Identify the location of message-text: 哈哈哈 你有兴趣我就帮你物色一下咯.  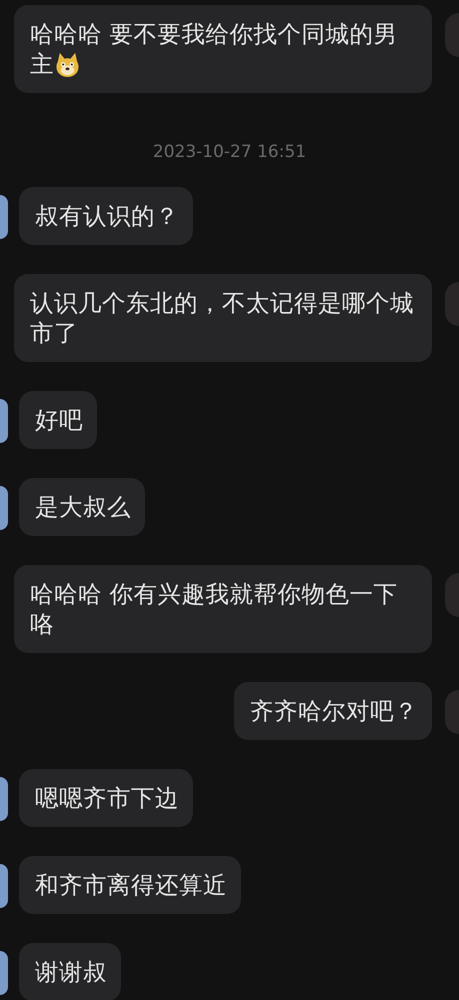
(214, 609).